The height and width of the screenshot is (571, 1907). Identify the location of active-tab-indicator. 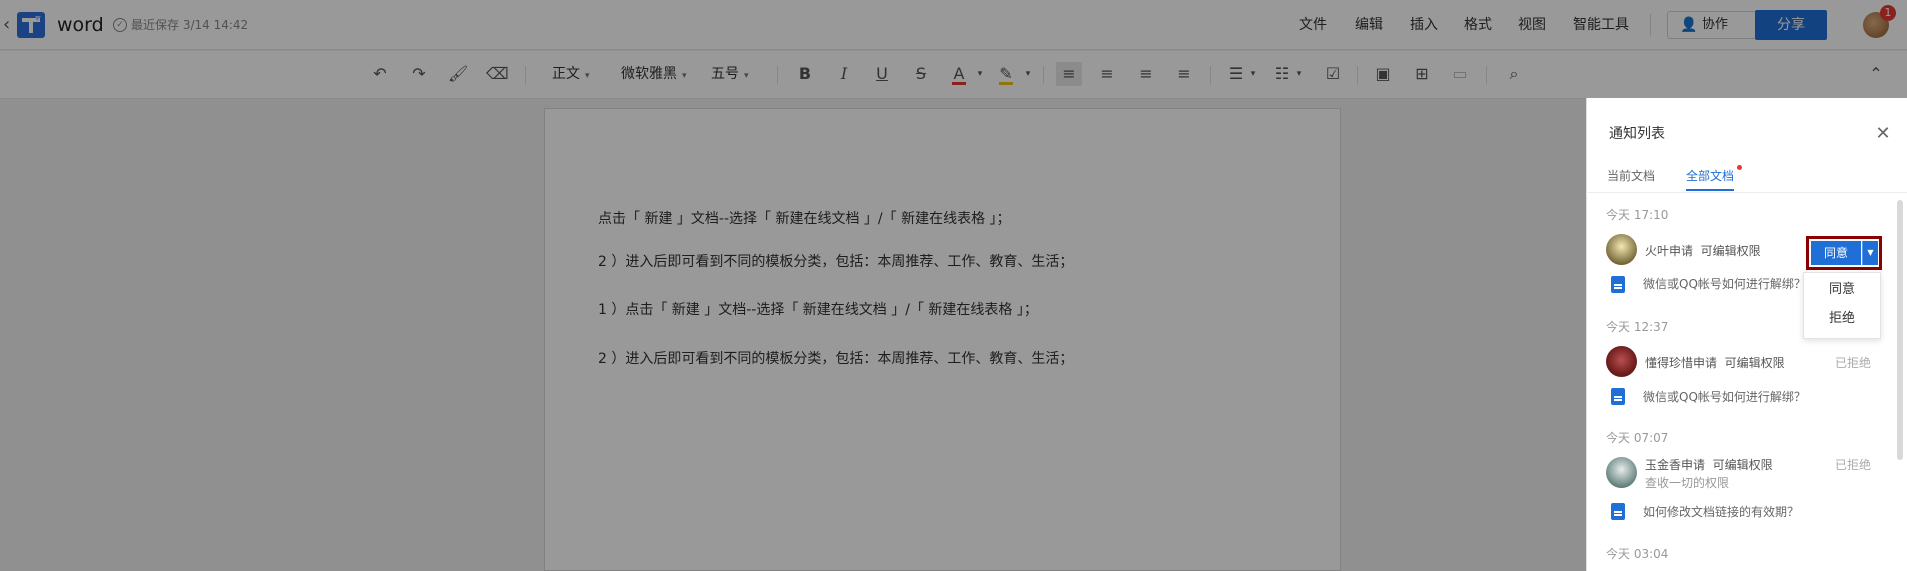
(1710, 190).